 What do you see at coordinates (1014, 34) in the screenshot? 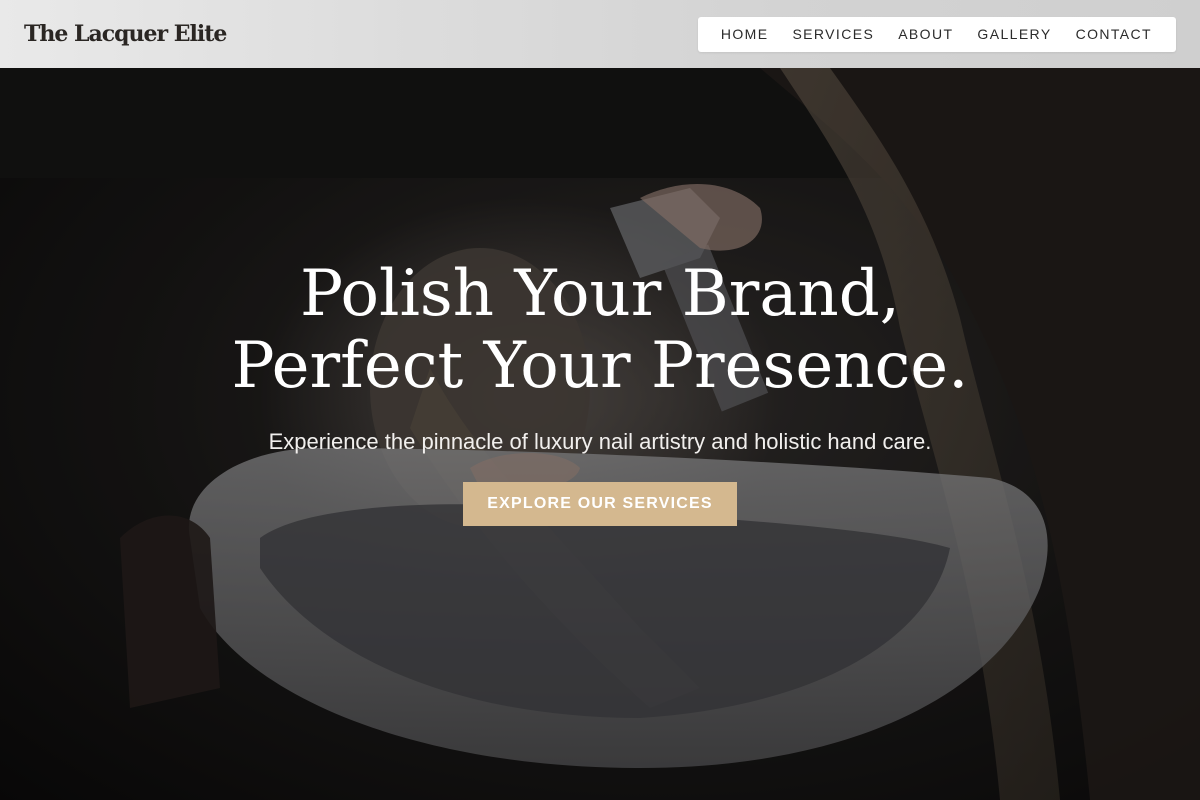
I see `nav-item-gallery: GALLERY` at bounding box center [1014, 34].